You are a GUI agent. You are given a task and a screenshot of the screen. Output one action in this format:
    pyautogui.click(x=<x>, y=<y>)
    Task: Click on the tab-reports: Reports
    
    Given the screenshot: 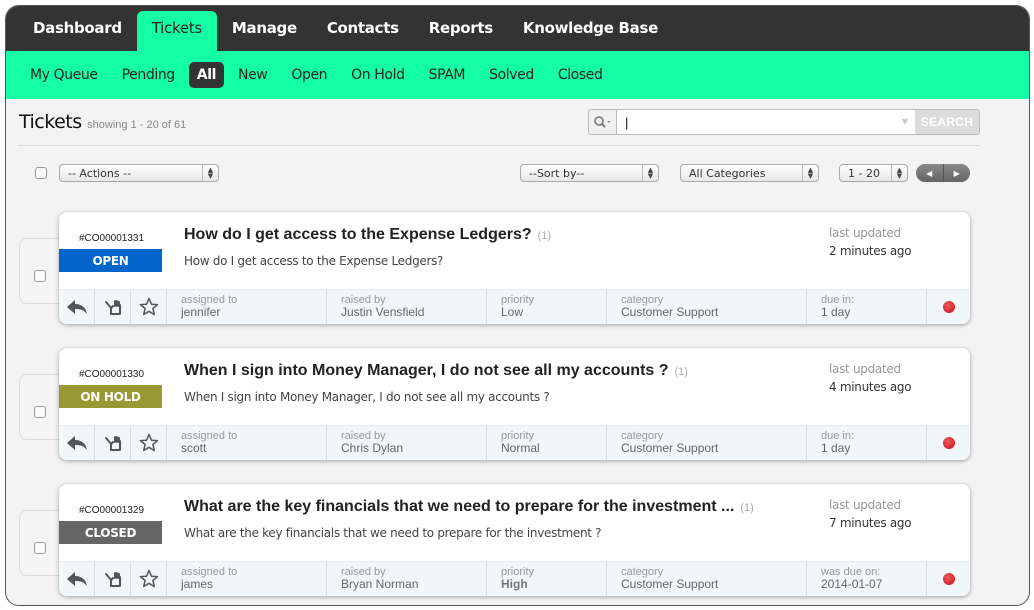 What is the action you would take?
    pyautogui.click(x=461, y=28)
    